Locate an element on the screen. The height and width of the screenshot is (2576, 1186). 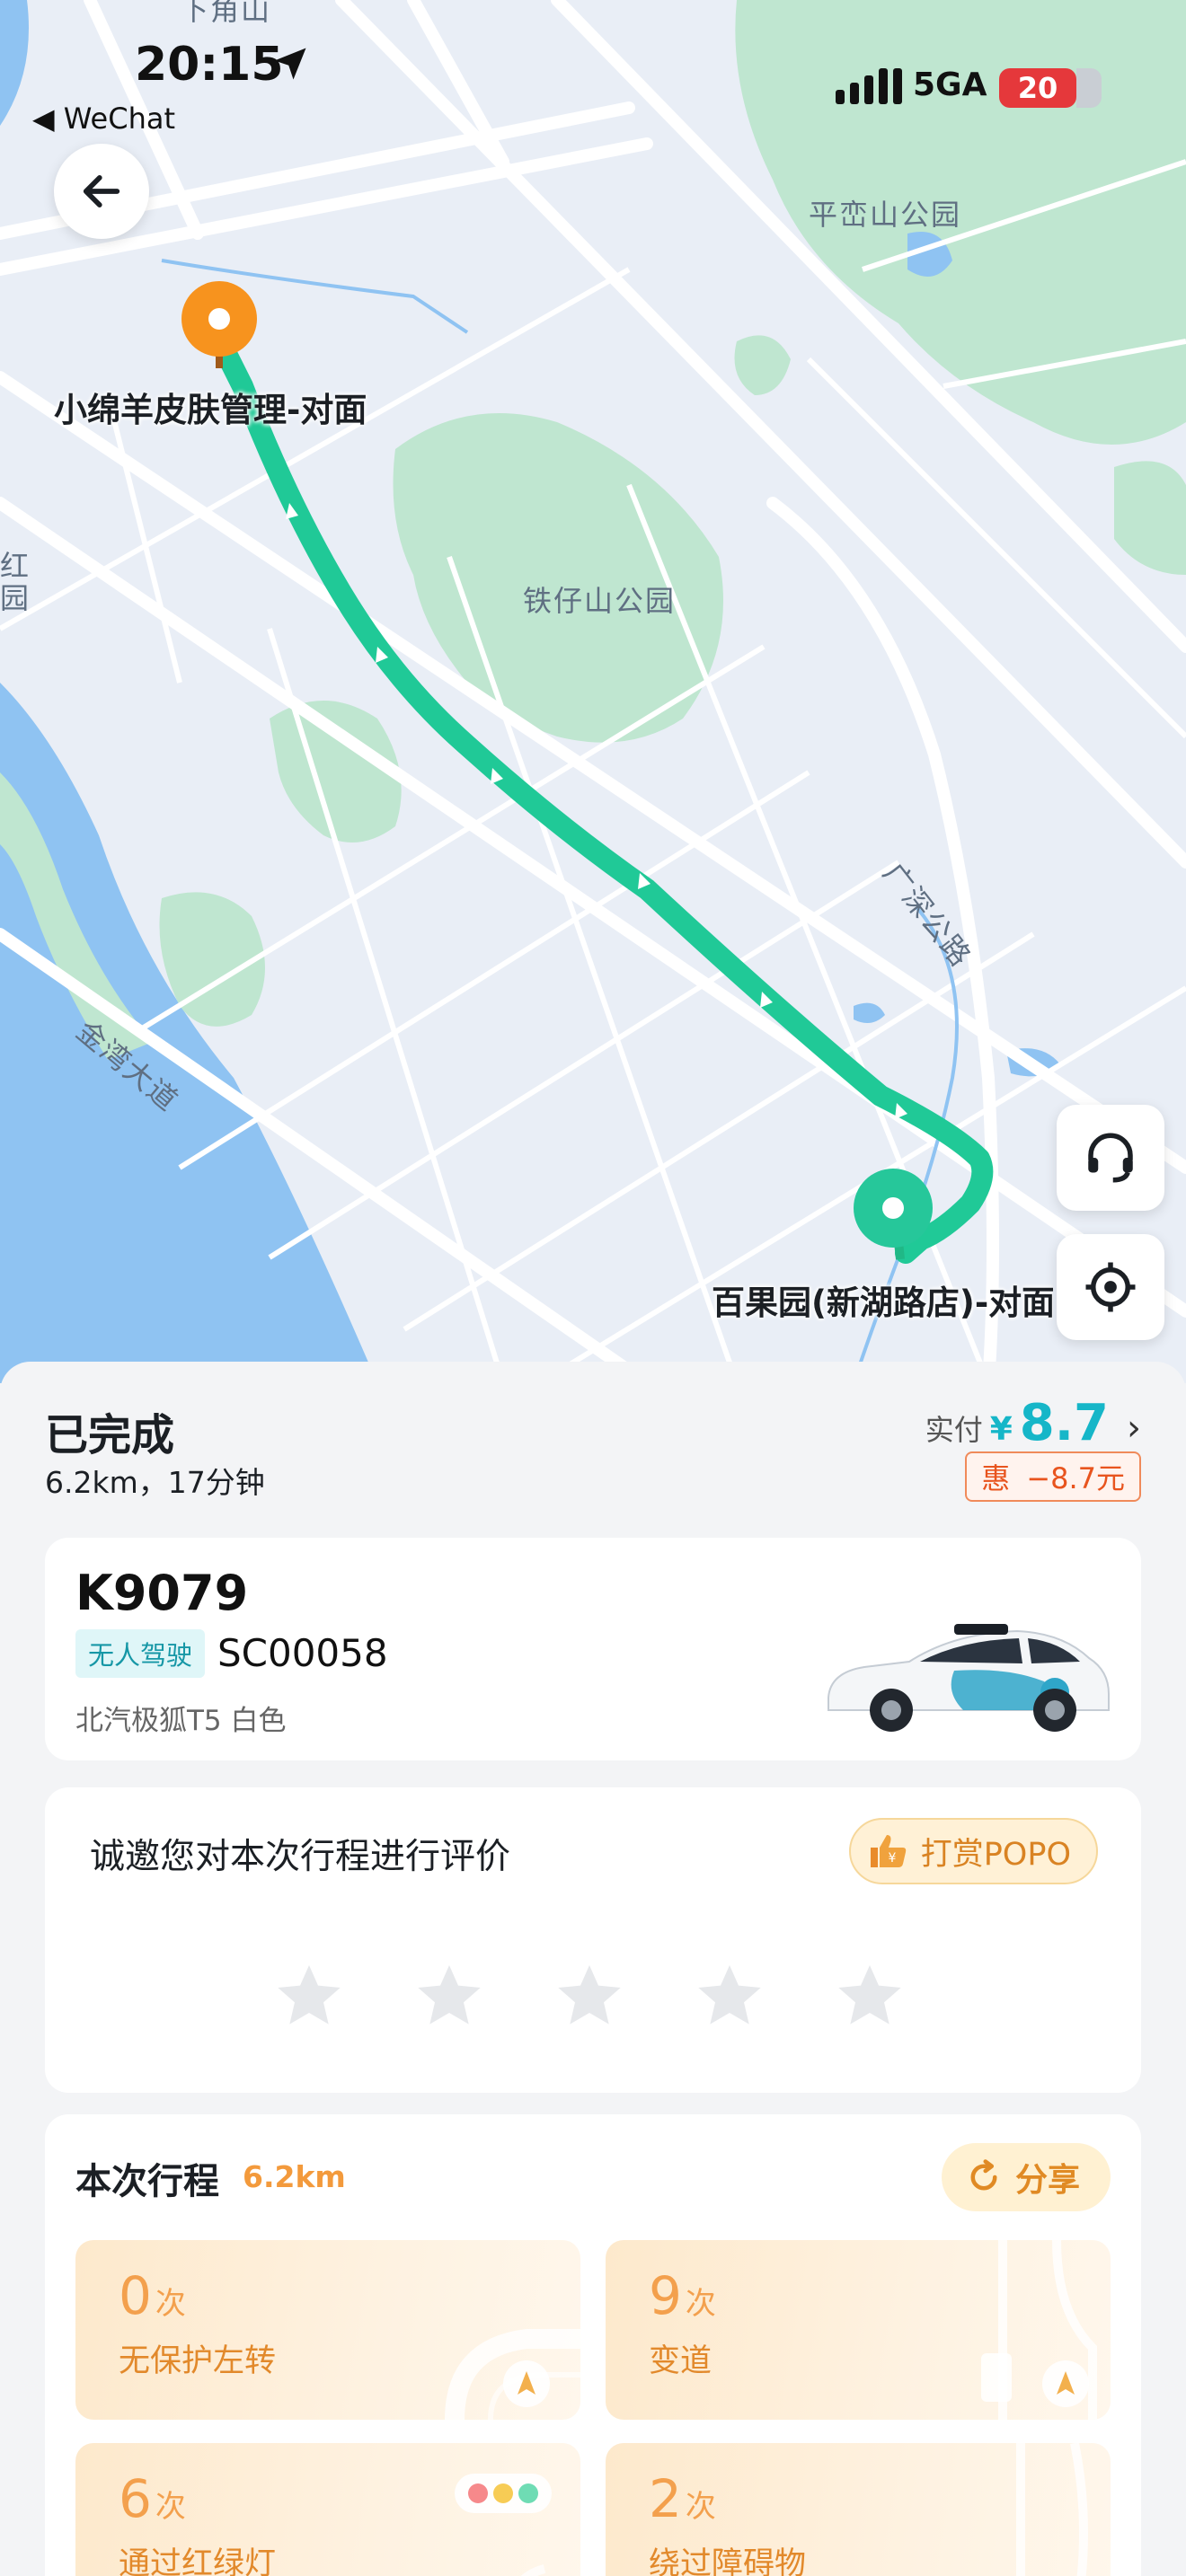
tip-label: 打赏POPO is located at coordinates (995, 1854).